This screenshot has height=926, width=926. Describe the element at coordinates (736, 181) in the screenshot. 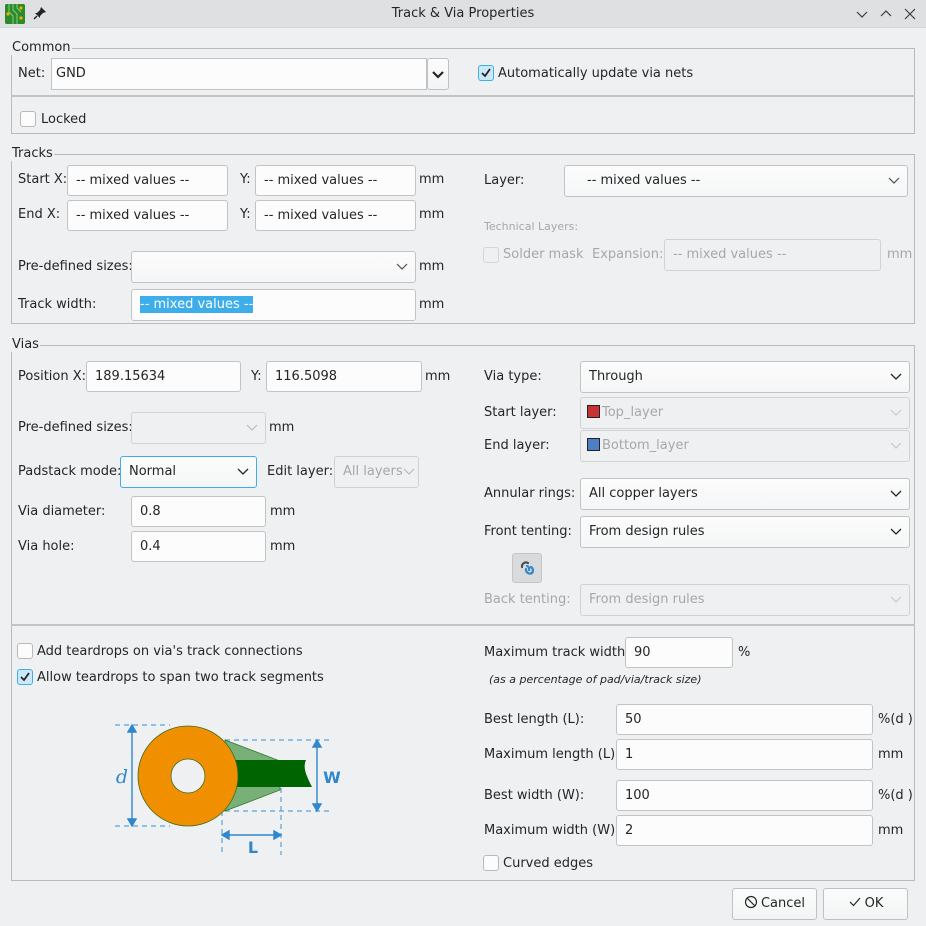

I see `track-layer-select: -- mixed values --` at that location.